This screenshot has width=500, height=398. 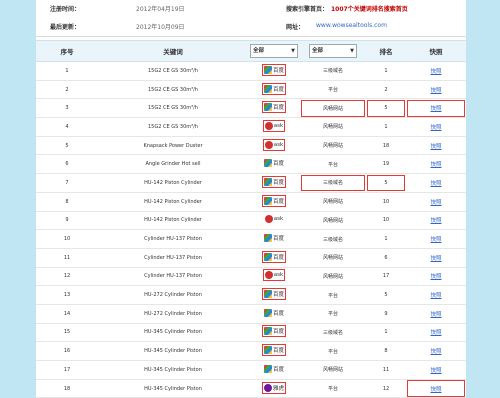 I want to click on reg-time-value: 2012年04月19日, so click(x=160, y=9).